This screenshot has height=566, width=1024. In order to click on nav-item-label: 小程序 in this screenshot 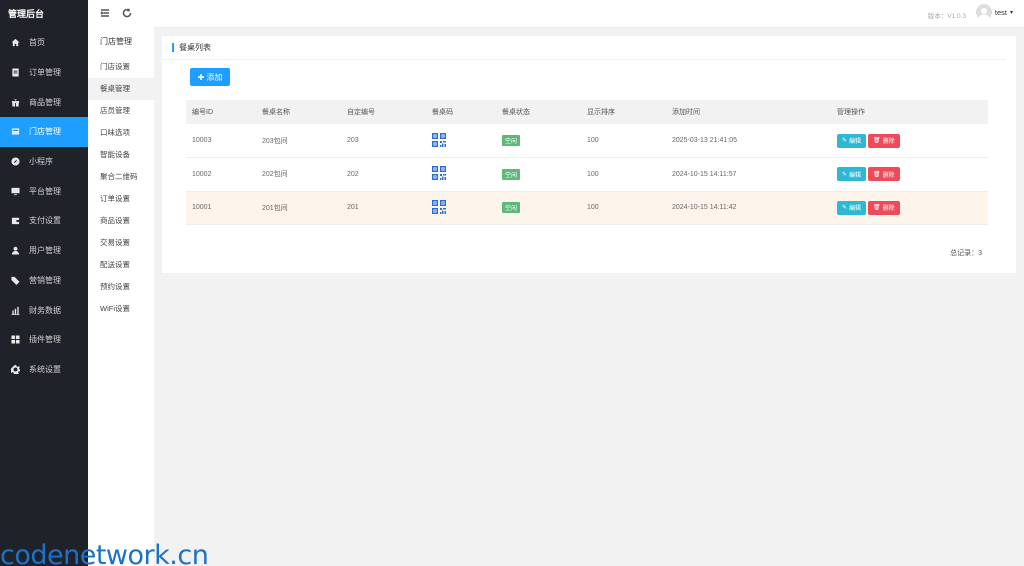, I will do `click(41, 162)`.